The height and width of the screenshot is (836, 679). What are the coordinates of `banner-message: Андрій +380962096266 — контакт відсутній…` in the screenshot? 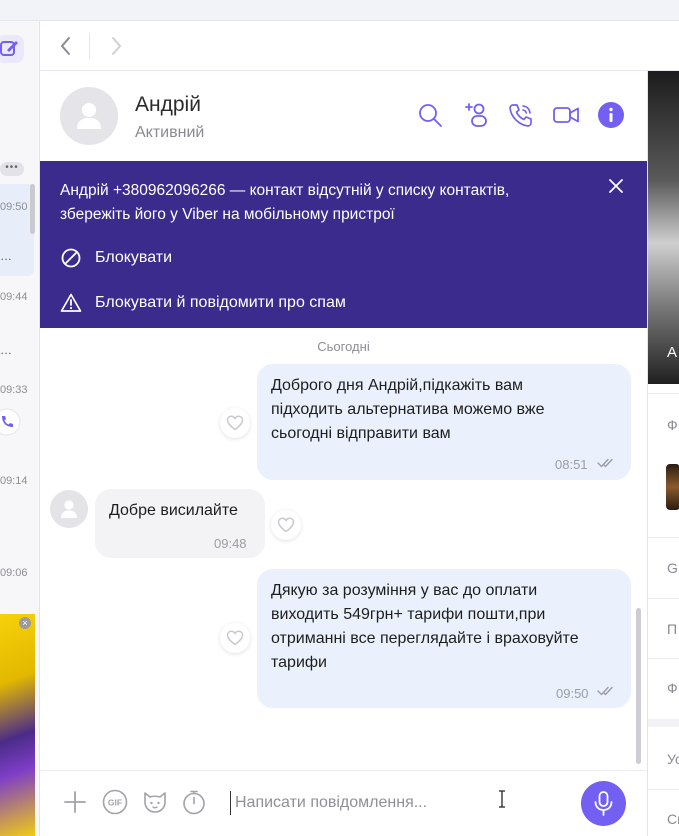 It's located at (285, 202).